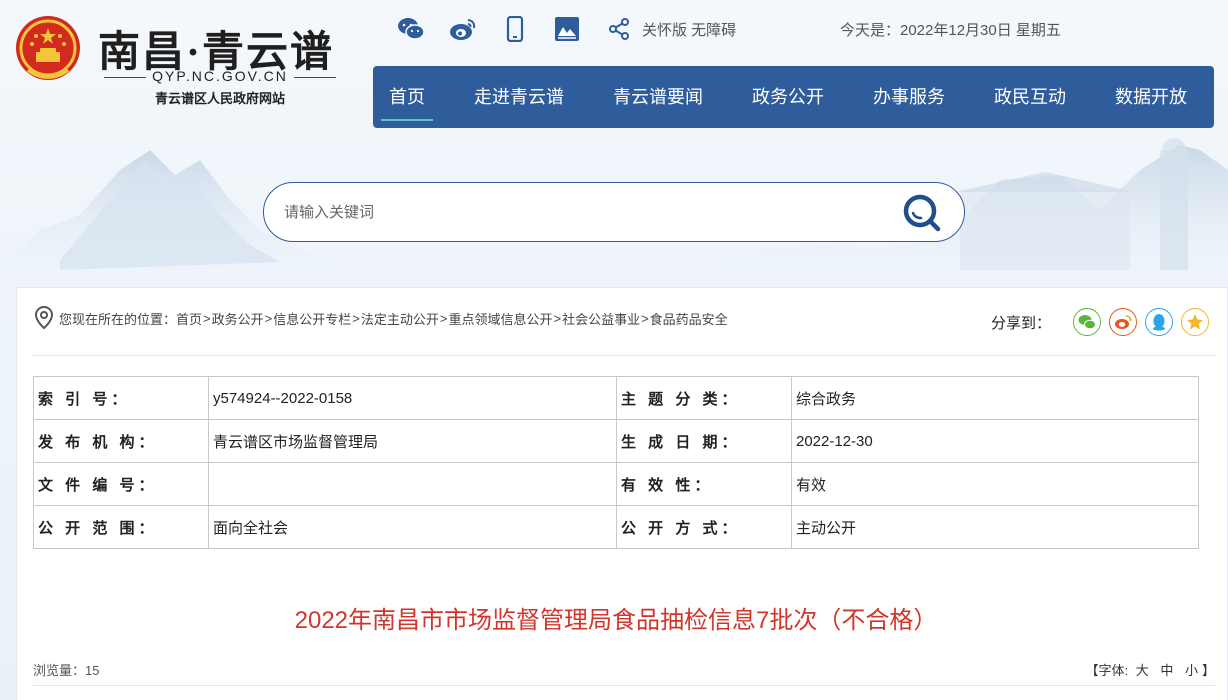  I want to click on share-icon, so click(619, 29).